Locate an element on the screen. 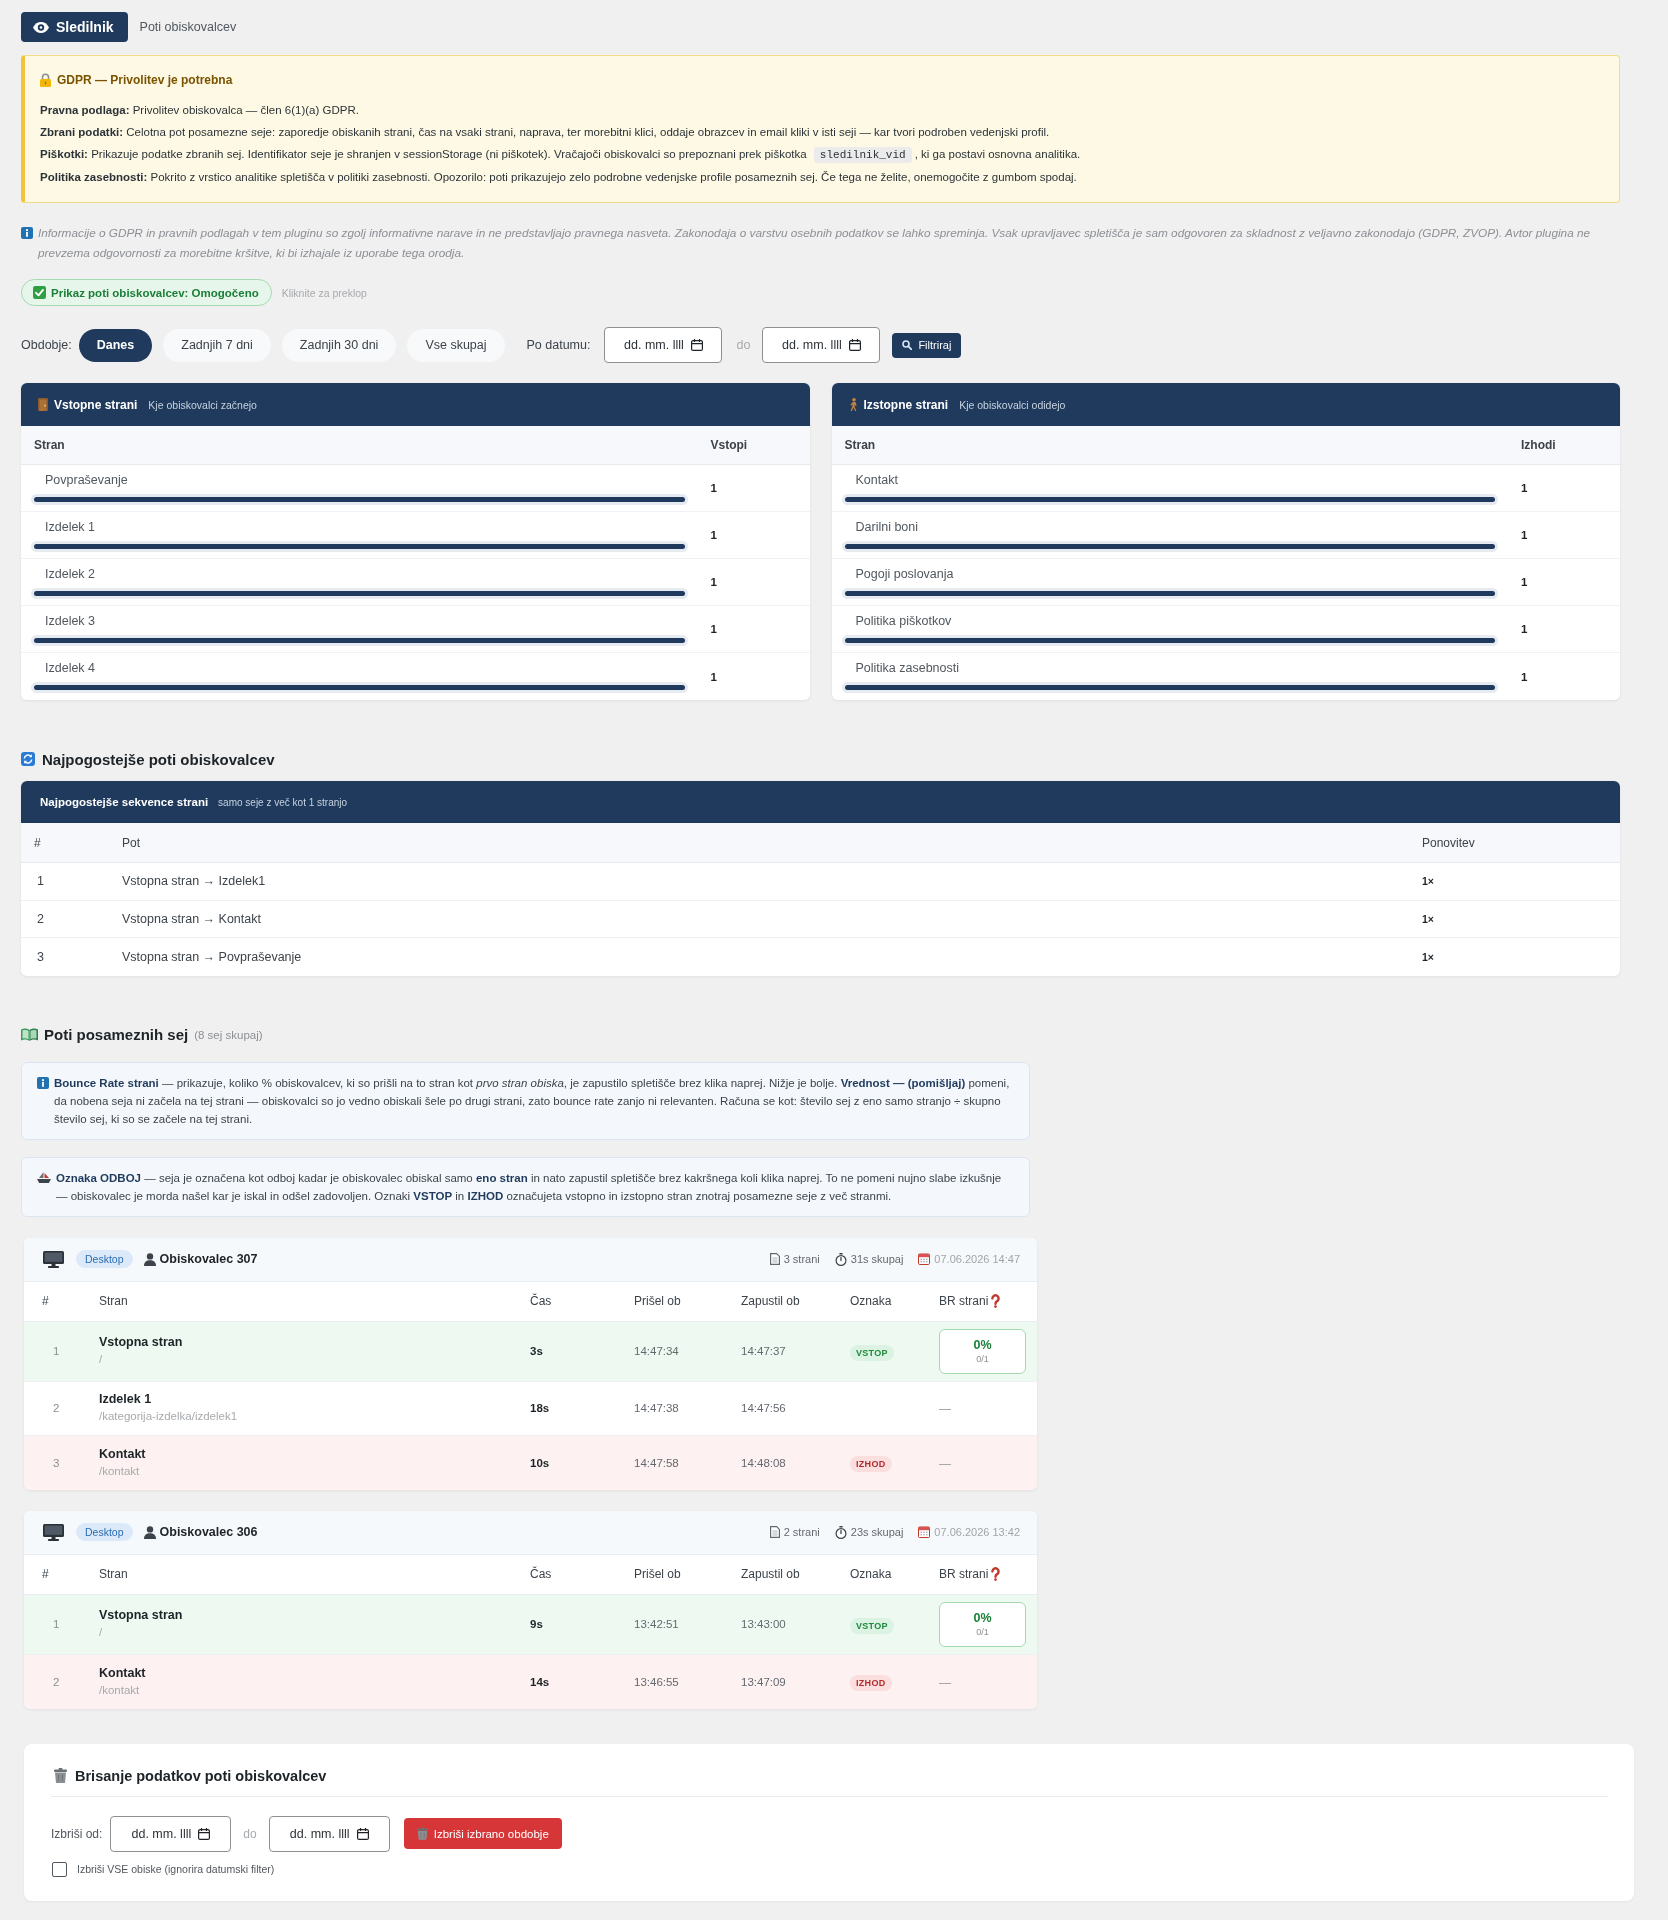  period-tab: Danes is located at coordinates (115, 345).